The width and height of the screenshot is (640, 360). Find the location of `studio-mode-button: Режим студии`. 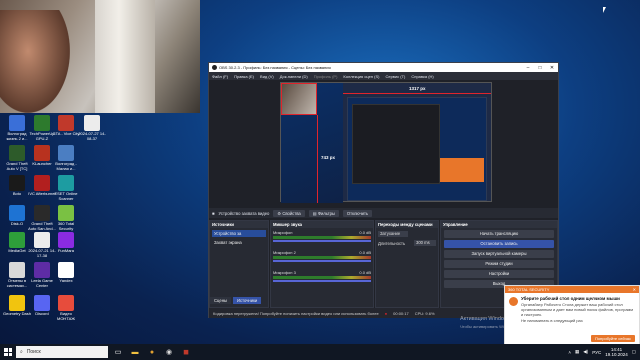

studio-mode-button: Режим студии is located at coordinates (499, 264).